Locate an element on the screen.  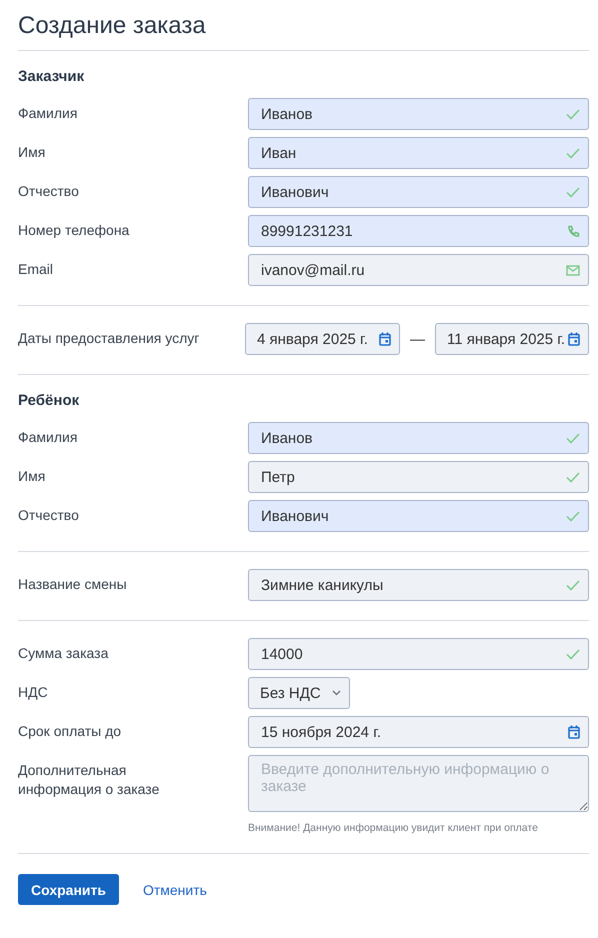
date-field: 11 января 2025 г. is located at coordinates (512, 339).